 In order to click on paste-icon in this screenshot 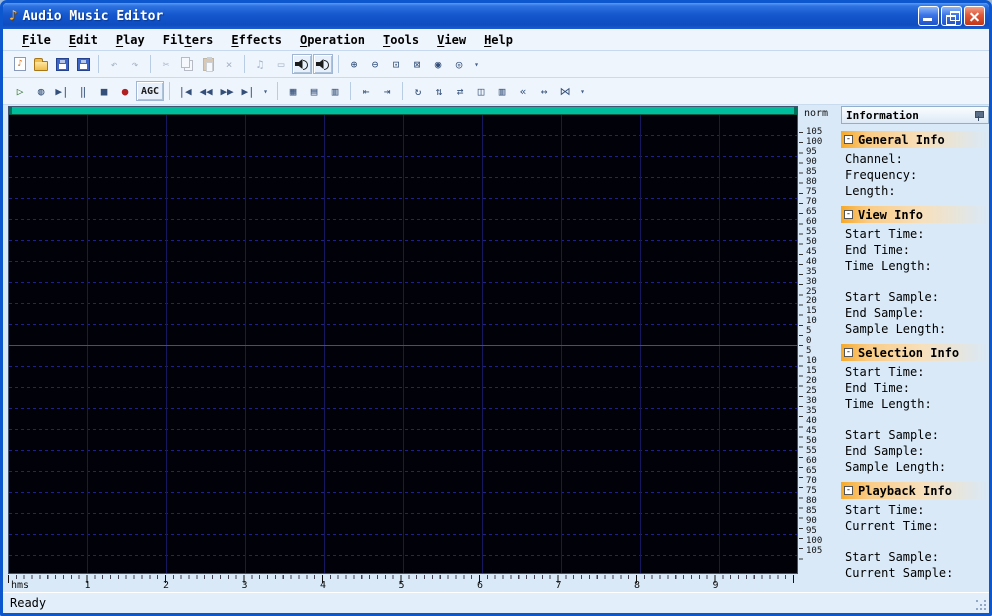, I will do `click(208, 64)`.